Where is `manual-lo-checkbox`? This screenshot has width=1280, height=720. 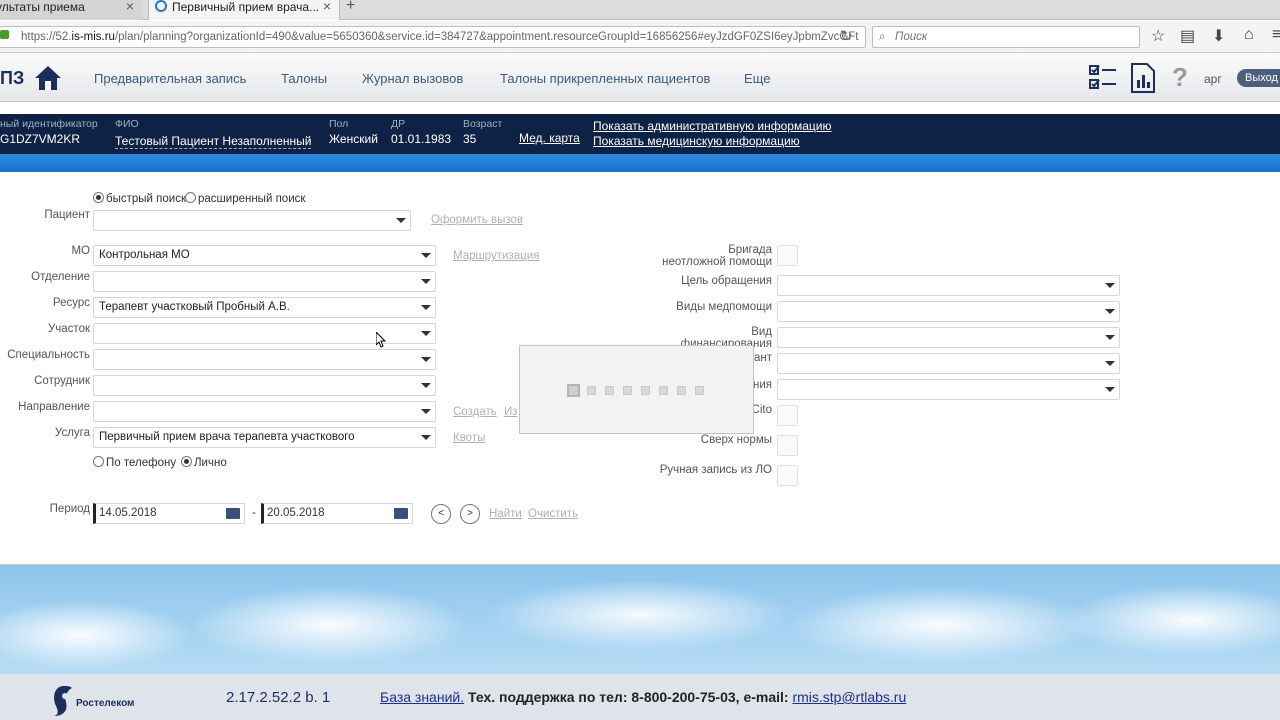 manual-lo-checkbox is located at coordinates (787, 475).